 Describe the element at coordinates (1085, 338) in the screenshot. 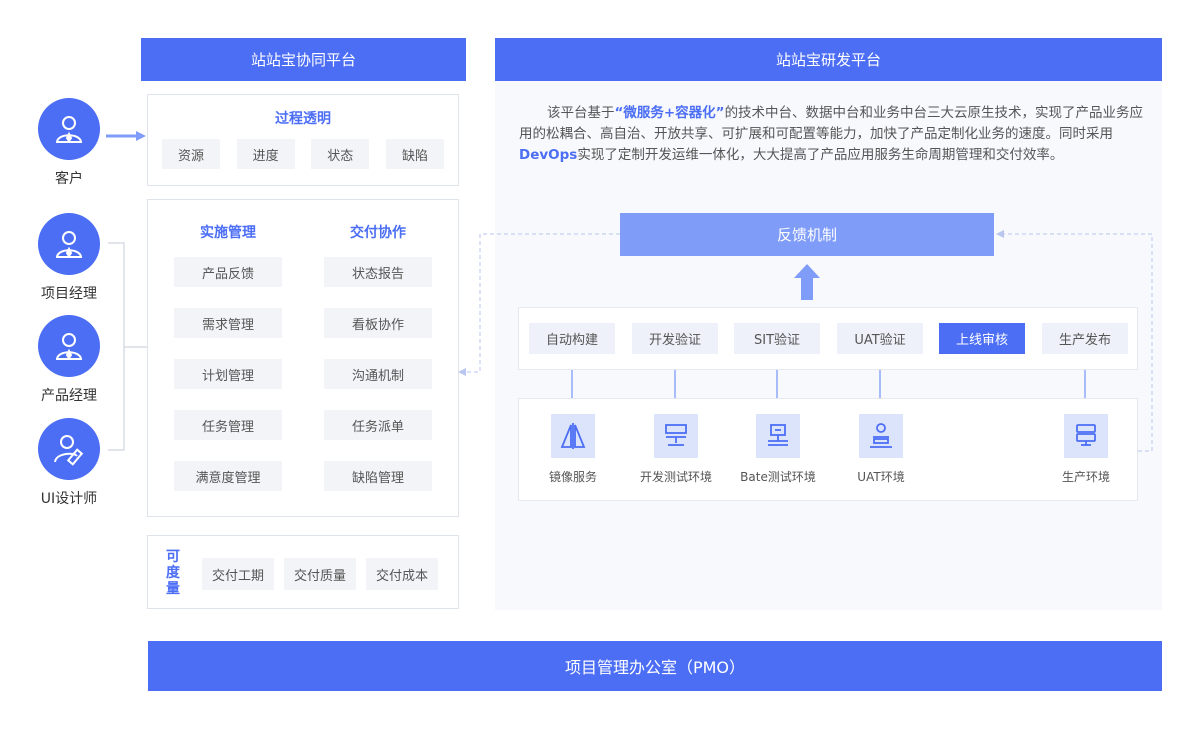

I see `stage-chip: 生产发布` at that location.